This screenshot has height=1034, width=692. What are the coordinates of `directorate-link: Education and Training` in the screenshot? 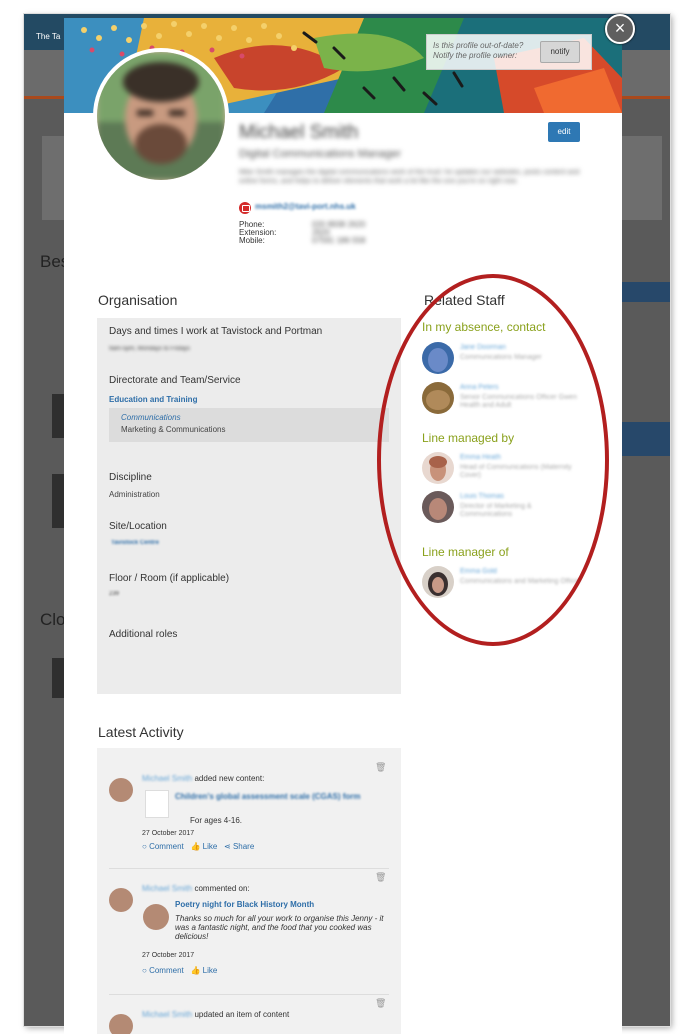 It's located at (153, 399).